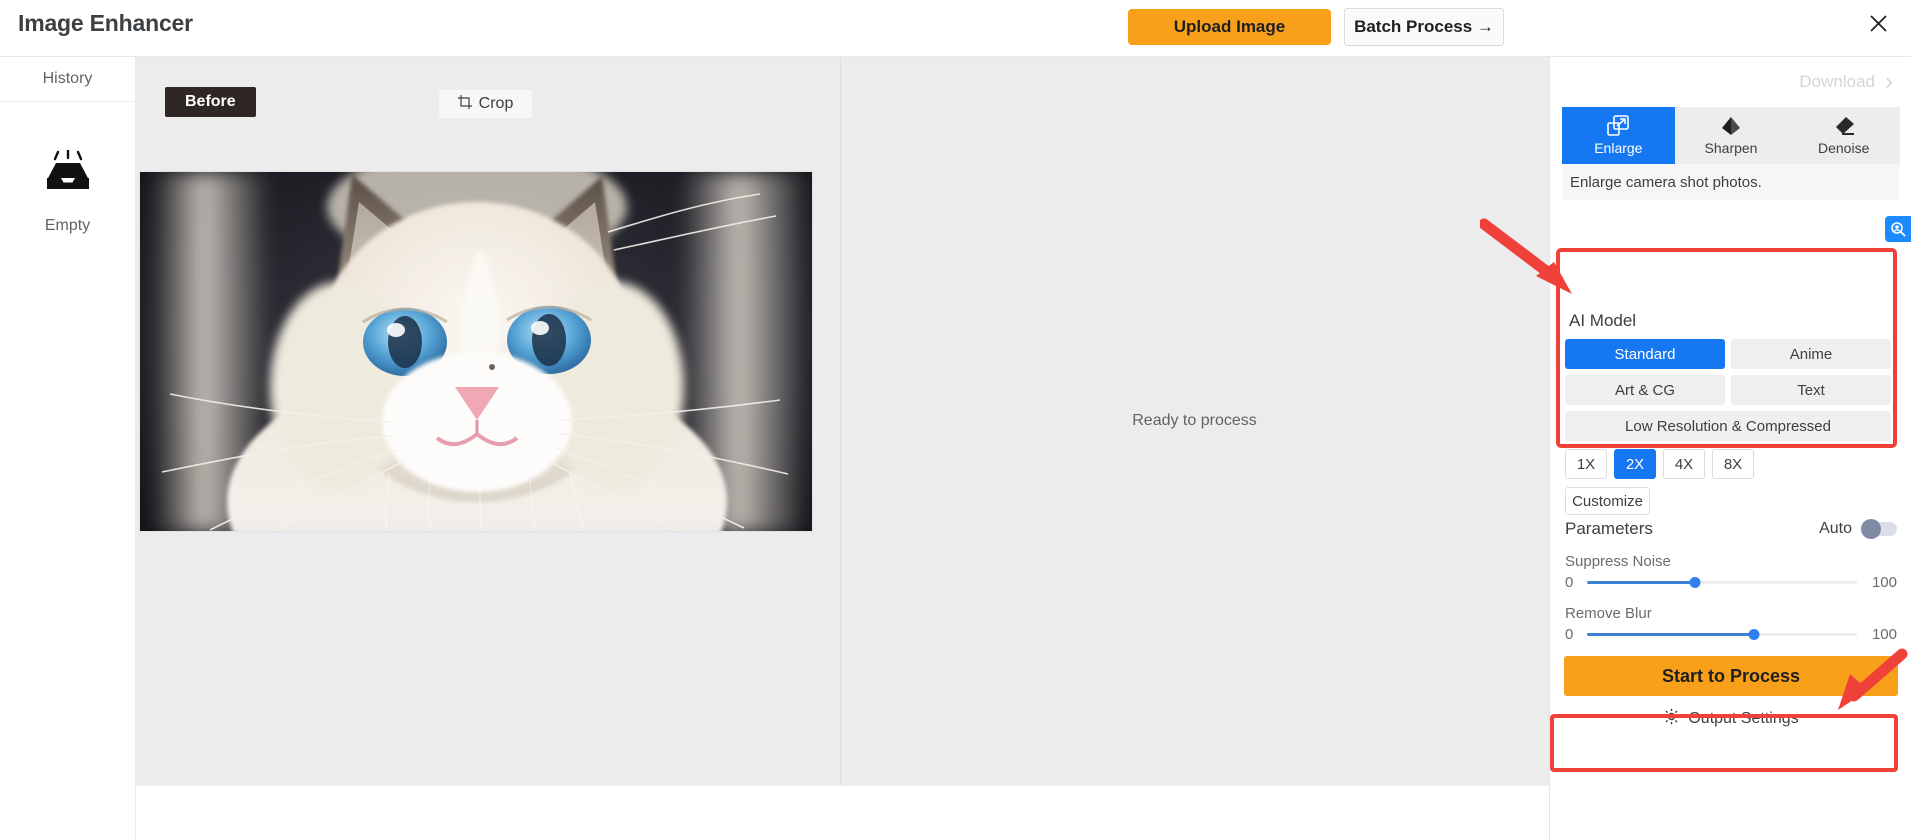 This screenshot has width=1911, height=840. Describe the element at coordinates (1424, 27) in the screenshot. I see `batch-process-button: Batch Process →` at that location.